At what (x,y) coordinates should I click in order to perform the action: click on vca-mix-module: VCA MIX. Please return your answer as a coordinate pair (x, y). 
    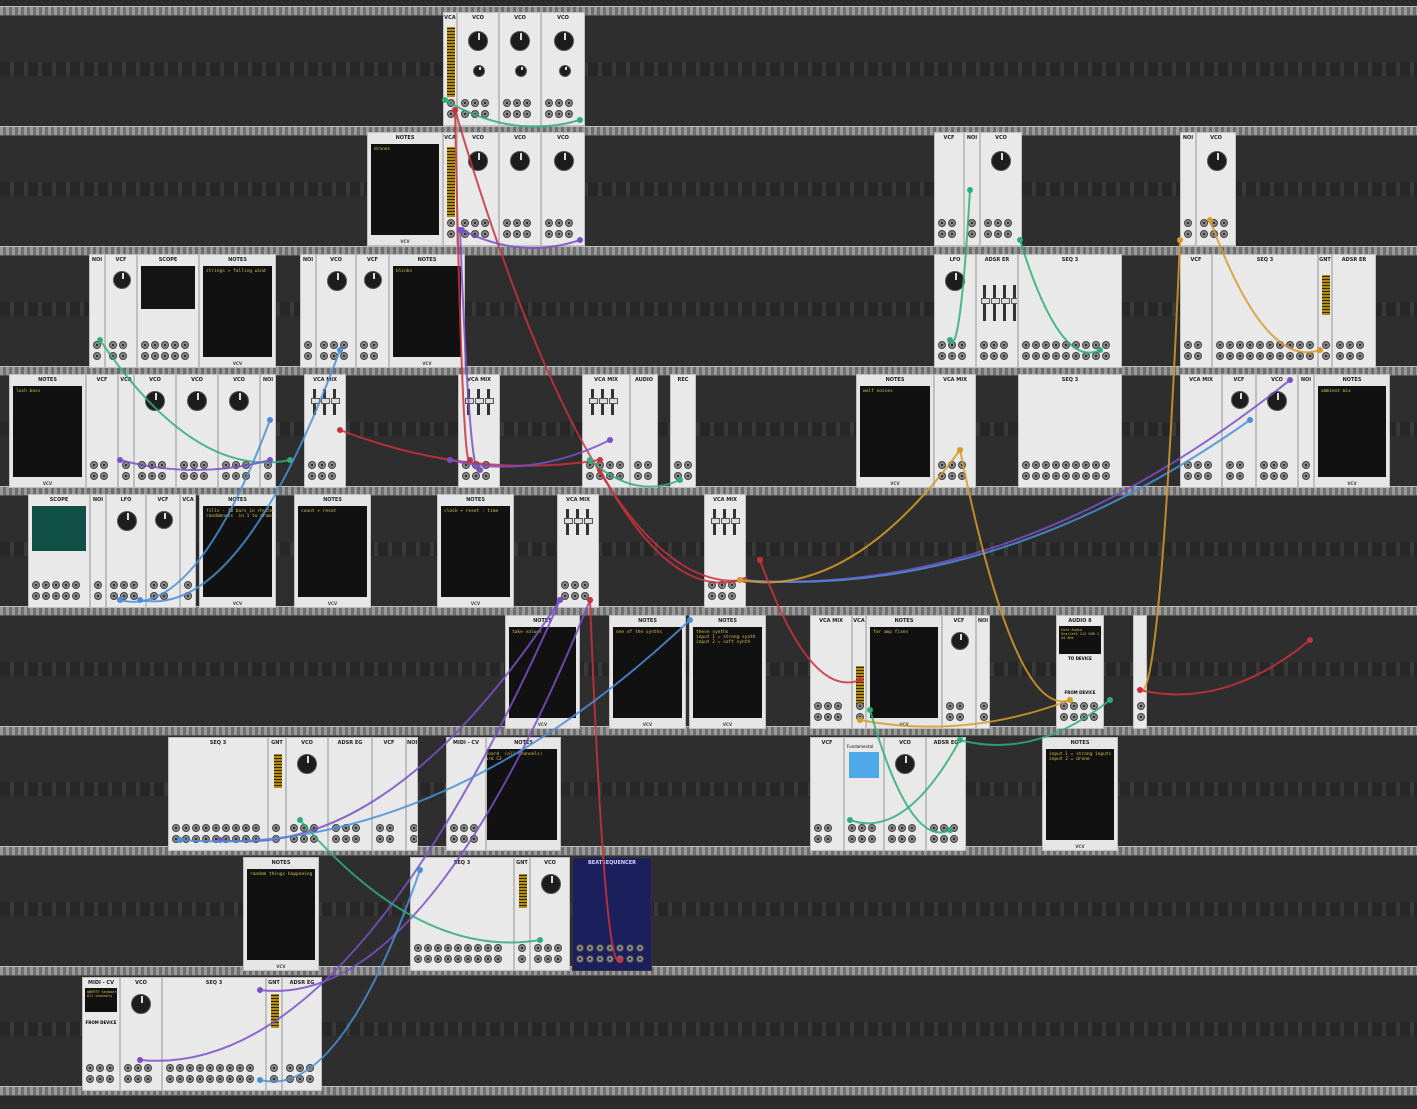
    Looking at the image, I should click on (578, 551).